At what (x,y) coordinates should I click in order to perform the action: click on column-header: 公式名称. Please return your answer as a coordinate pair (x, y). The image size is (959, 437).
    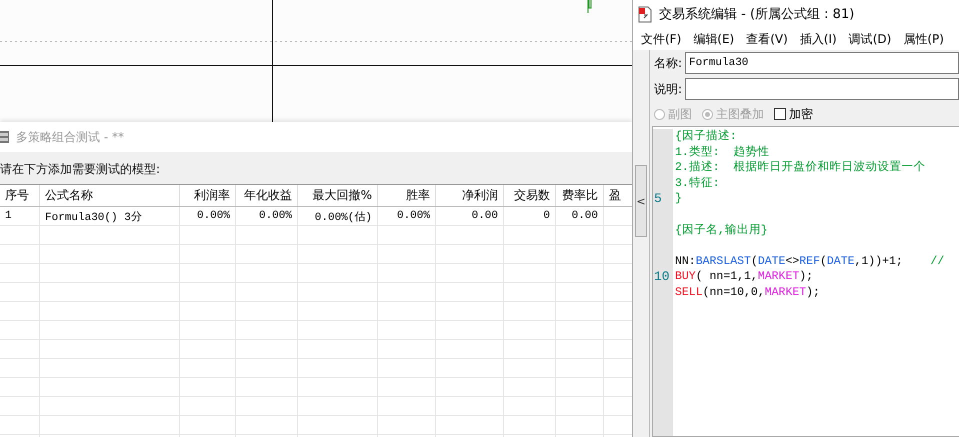
    Looking at the image, I should click on (110, 195).